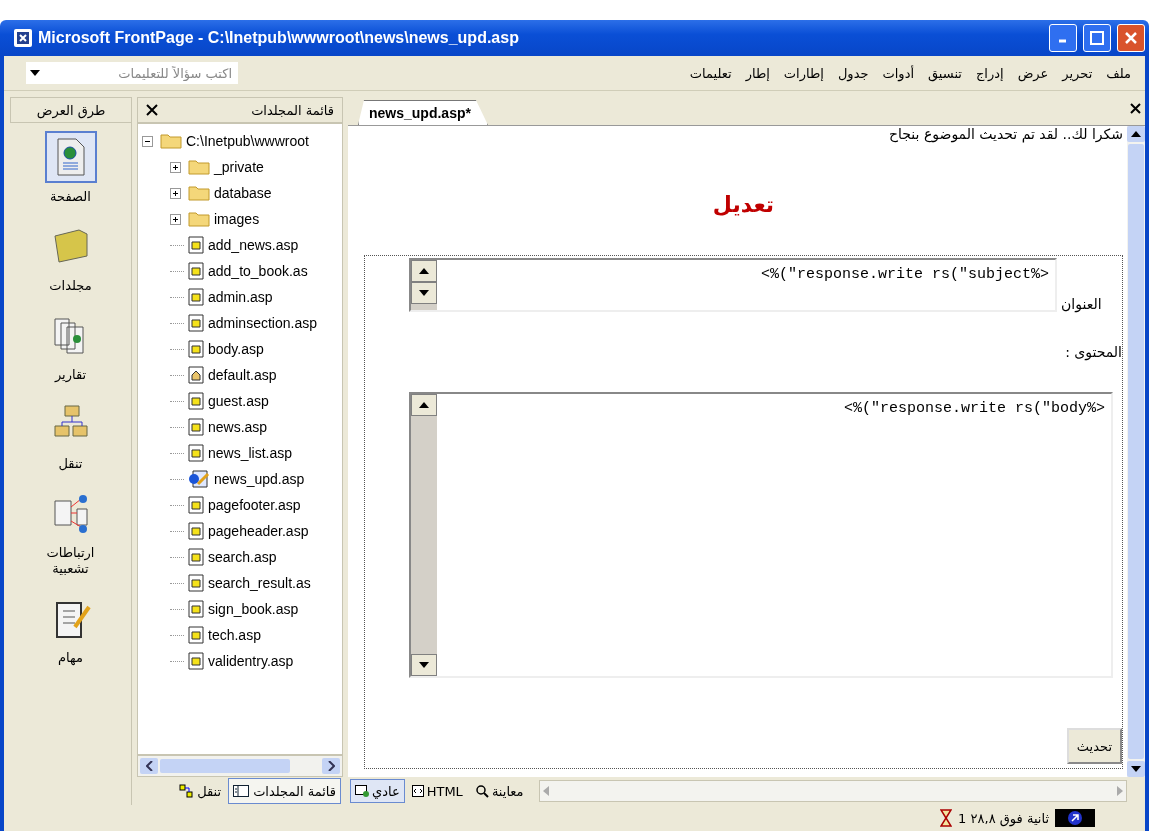 The image size is (1149, 831). Describe the element at coordinates (1075, 818) in the screenshot. I see `arrow-status-icon` at that location.